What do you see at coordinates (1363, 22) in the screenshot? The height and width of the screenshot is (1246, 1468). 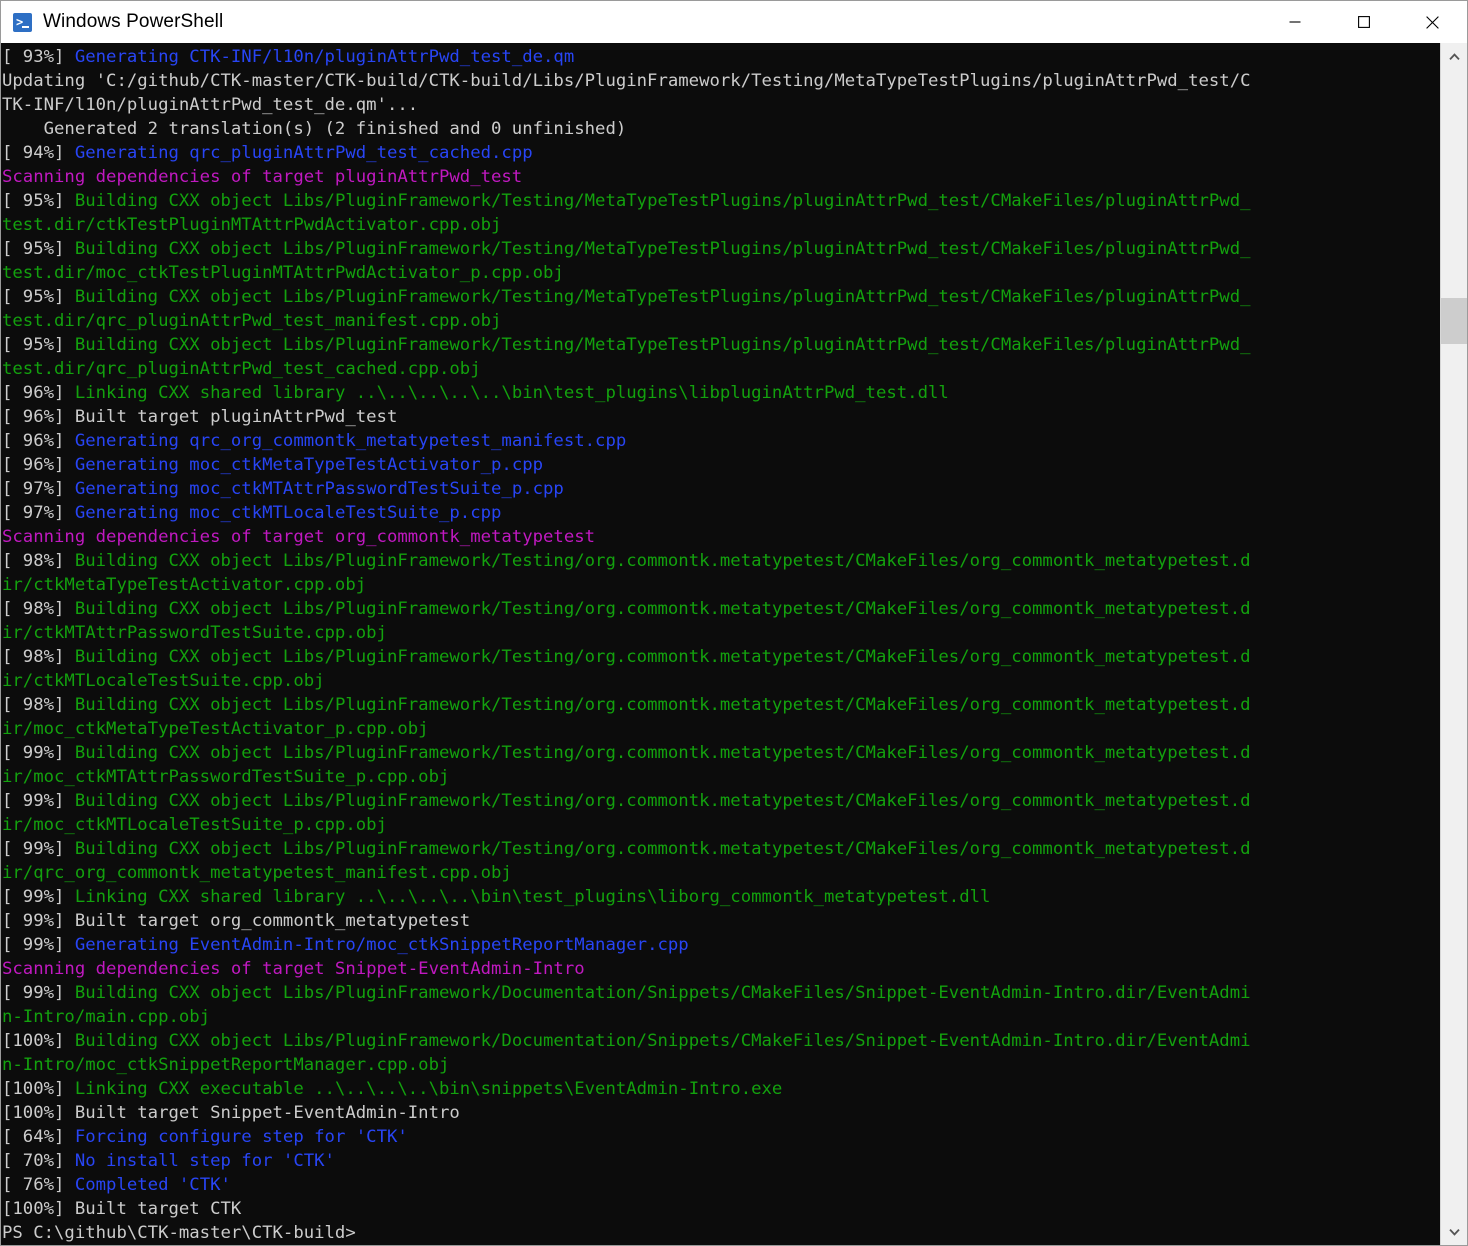 I see `maximize-button` at bounding box center [1363, 22].